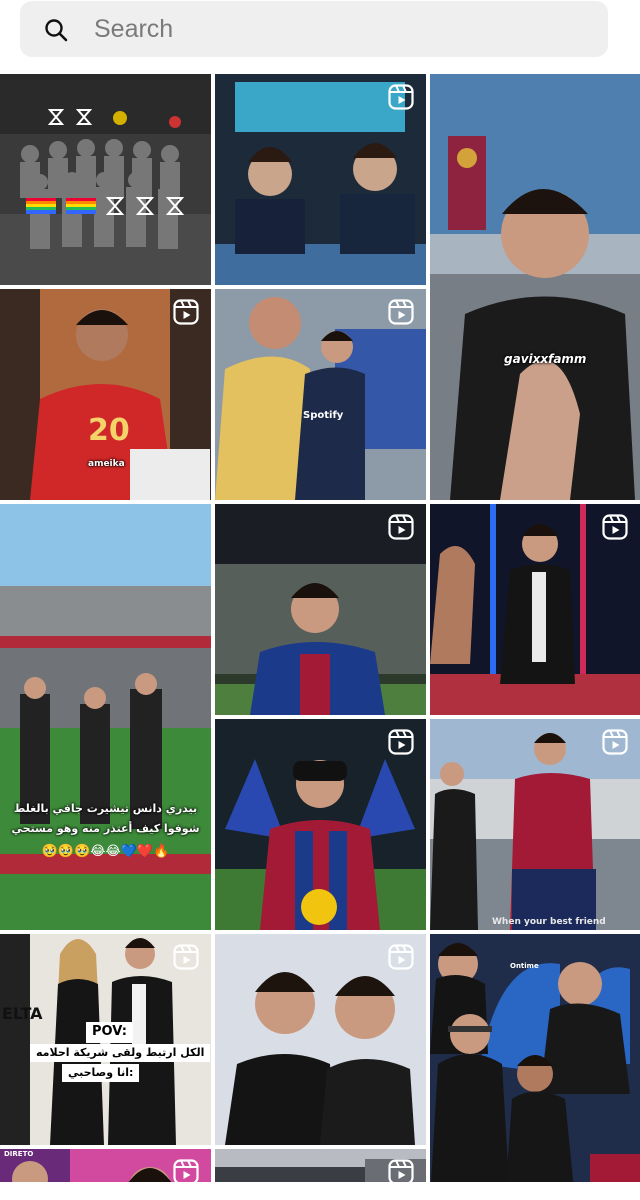 This screenshot has width=640, height=1200. Describe the element at coordinates (105, 828) in the screenshot. I see `video-caption-line2: شوفوا كيف أعتذر منه وهو مستحي` at that location.